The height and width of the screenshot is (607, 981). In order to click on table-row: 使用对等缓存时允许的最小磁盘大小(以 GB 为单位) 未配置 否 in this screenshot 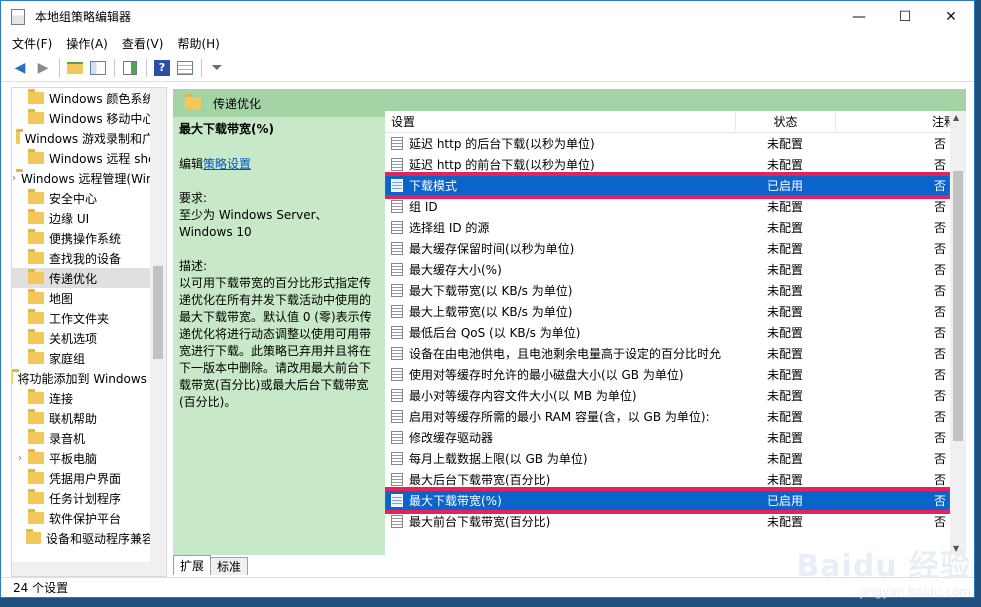, I will do `click(667, 374)`.